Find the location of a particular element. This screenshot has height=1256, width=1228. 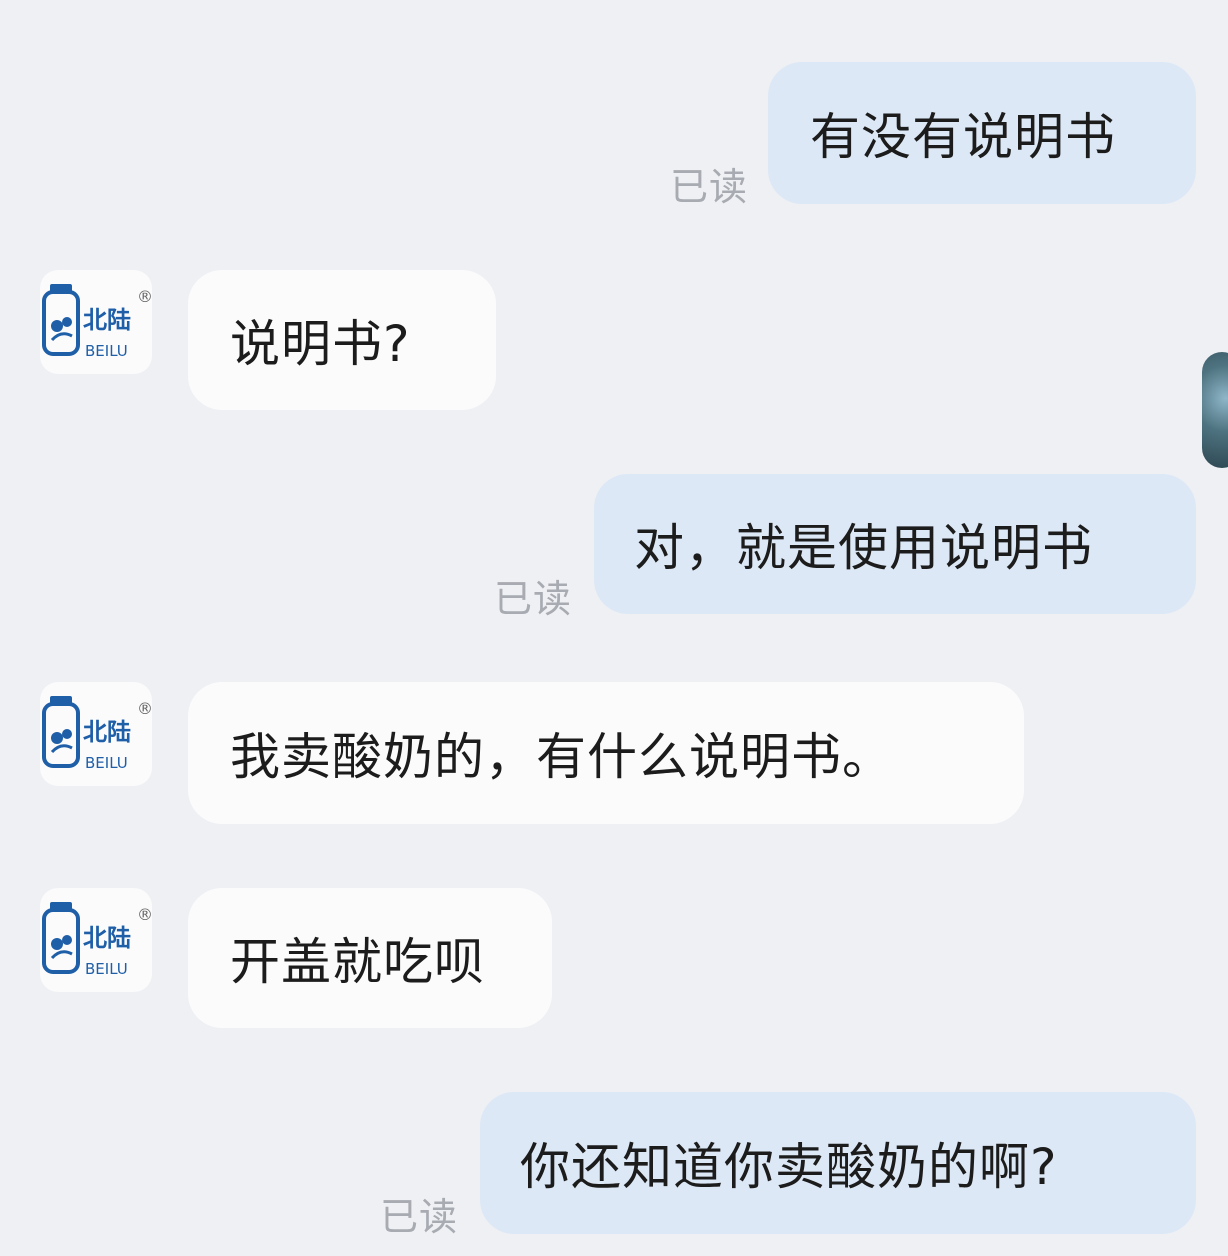

message-bubble-incoming: 我卖酸奶的，有什么说明书。 is located at coordinates (606, 753).